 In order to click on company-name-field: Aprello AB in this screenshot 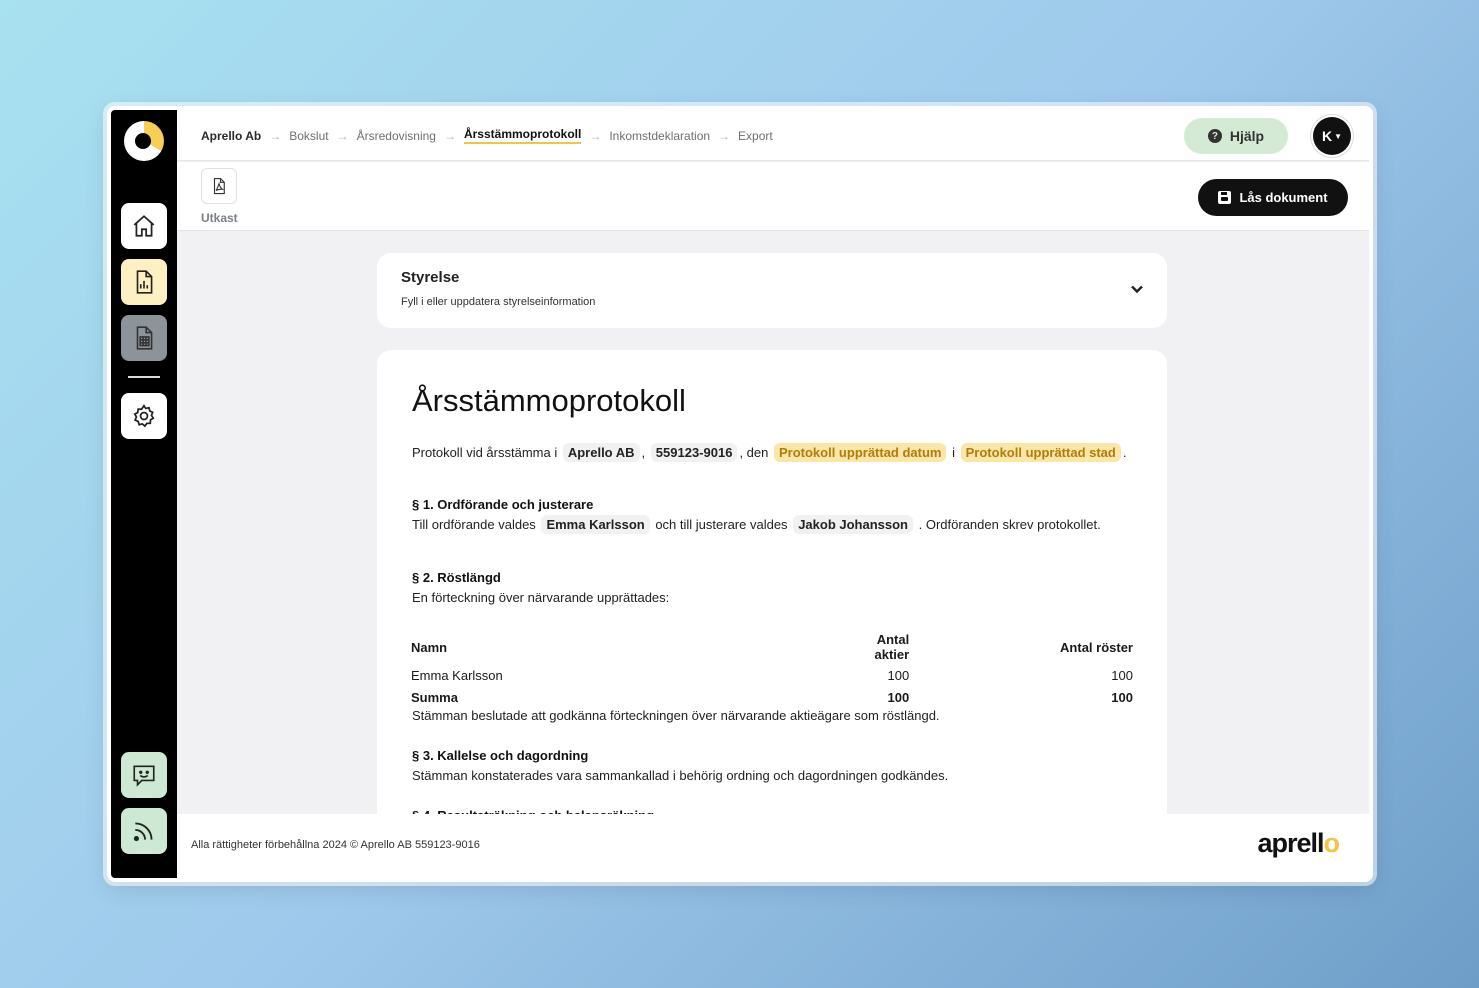, I will do `click(601, 452)`.